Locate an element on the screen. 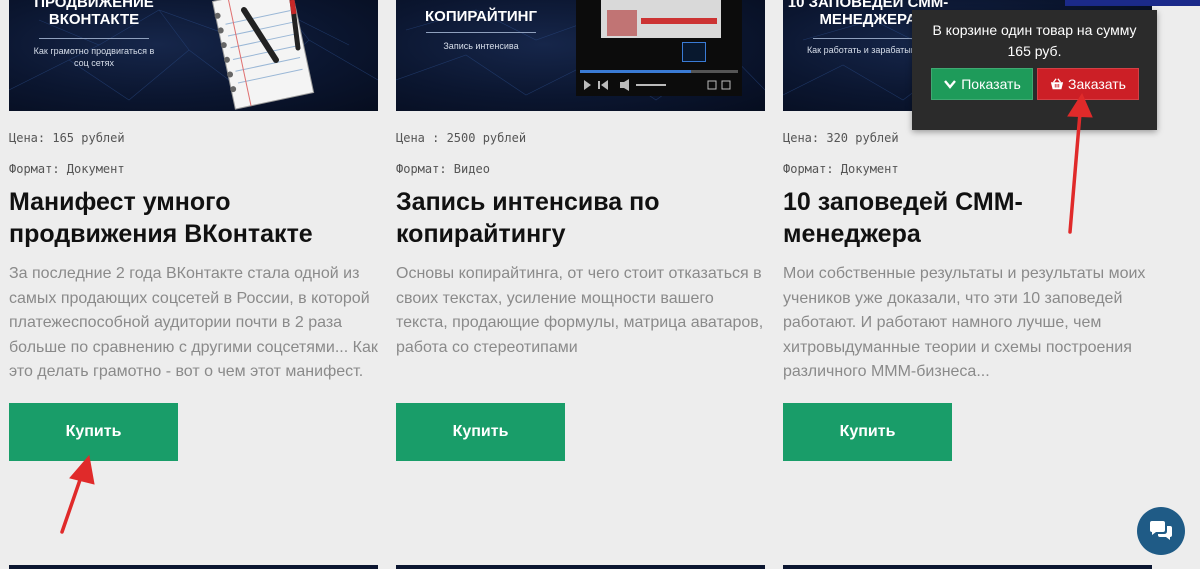 The height and width of the screenshot is (569, 1200). show-cart-button: Показать is located at coordinates (982, 84).